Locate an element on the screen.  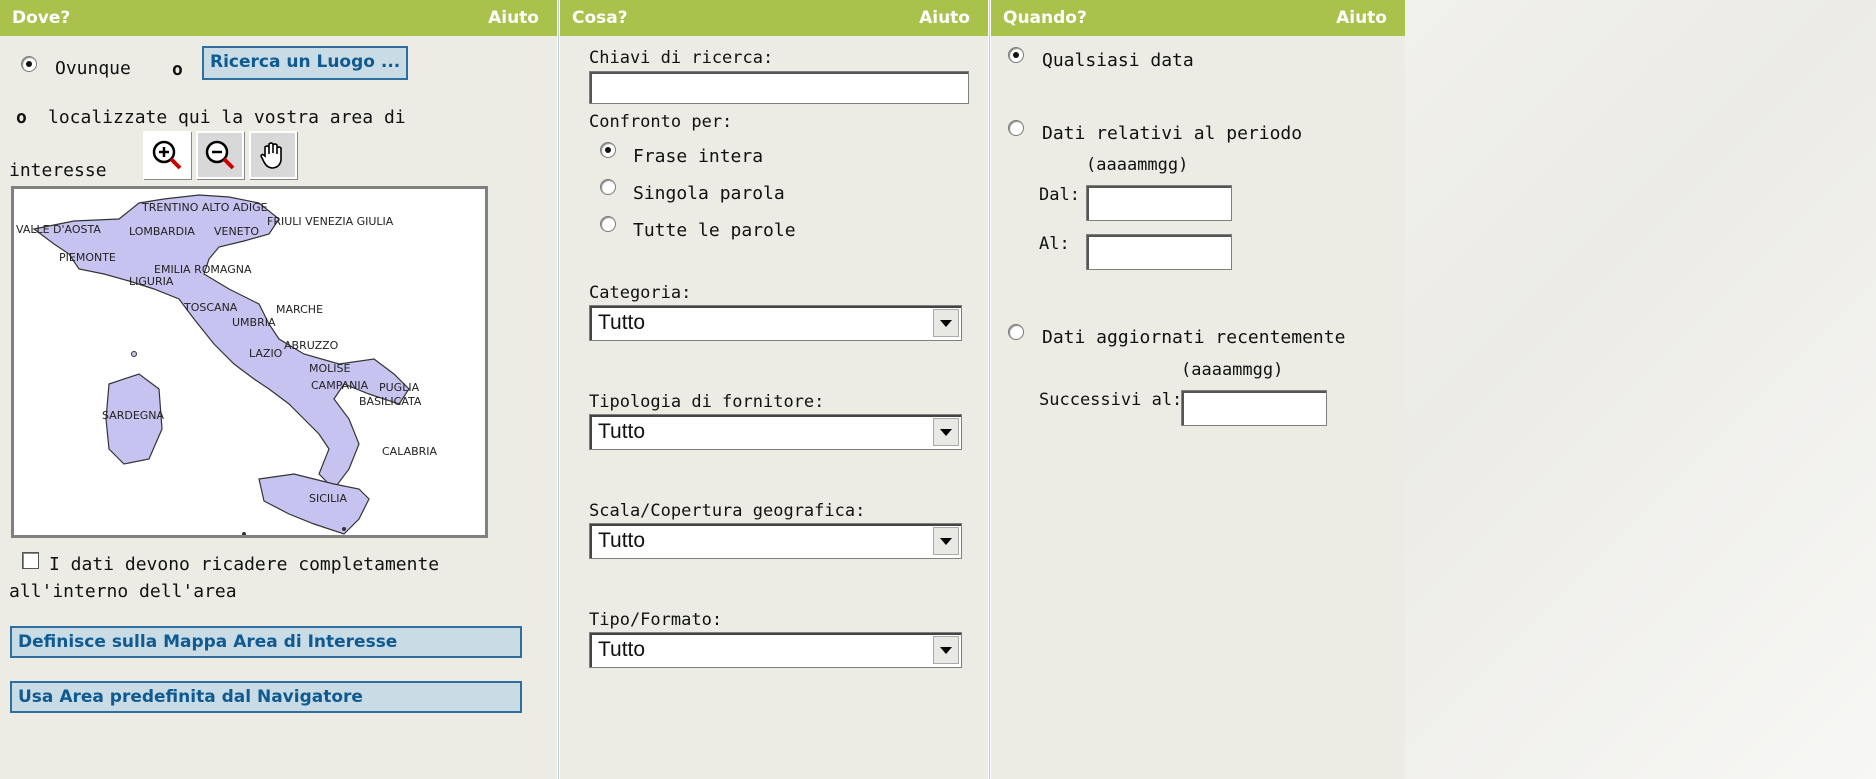
match-option-word-radio is located at coordinates (608, 187).